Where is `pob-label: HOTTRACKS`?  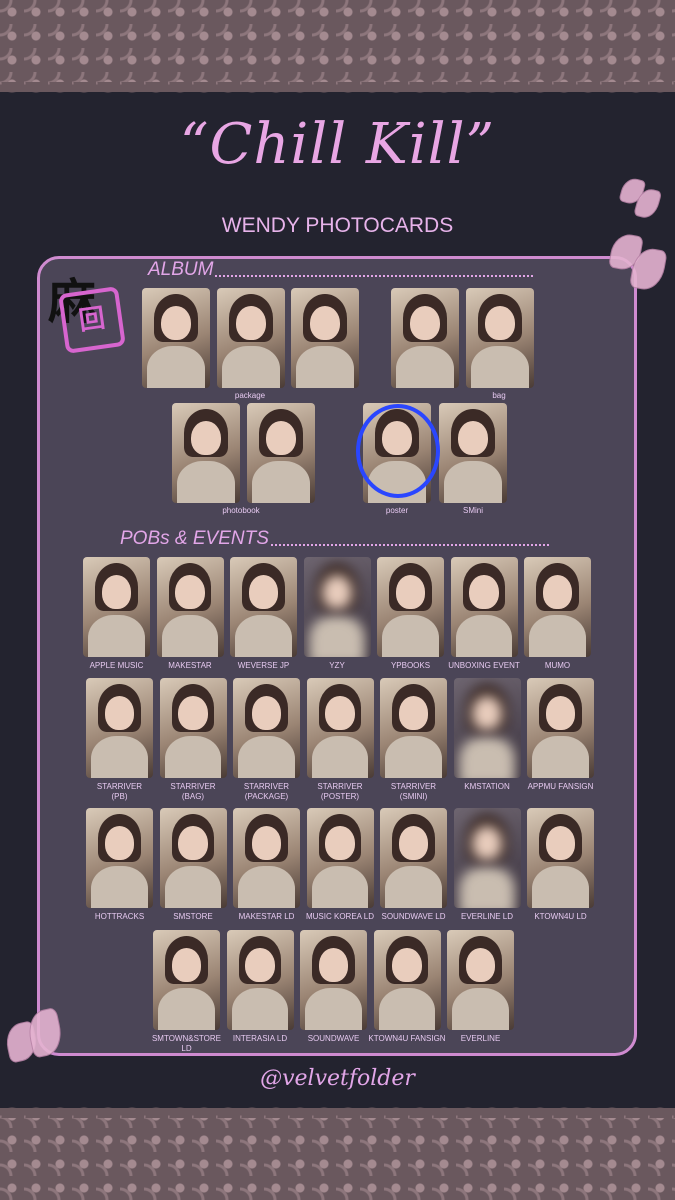 pob-label: HOTTRACKS is located at coordinates (119, 916).